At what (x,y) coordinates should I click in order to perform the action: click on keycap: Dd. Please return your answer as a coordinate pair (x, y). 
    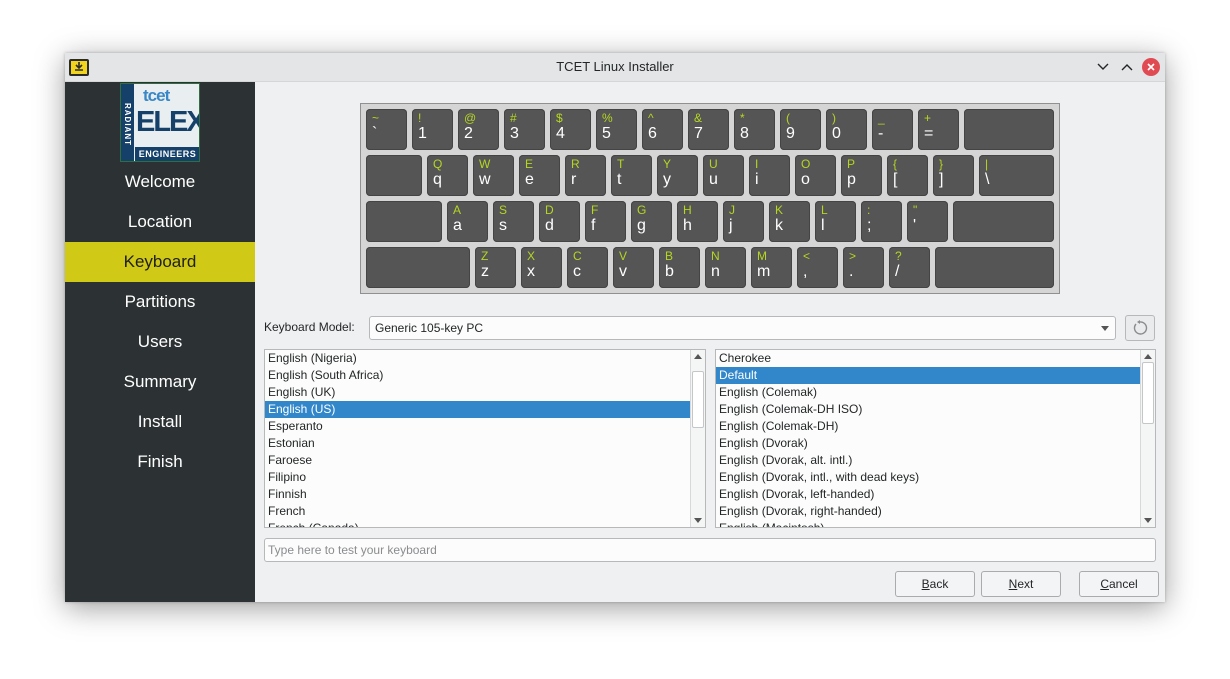
    Looking at the image, I should click on (559, 221).